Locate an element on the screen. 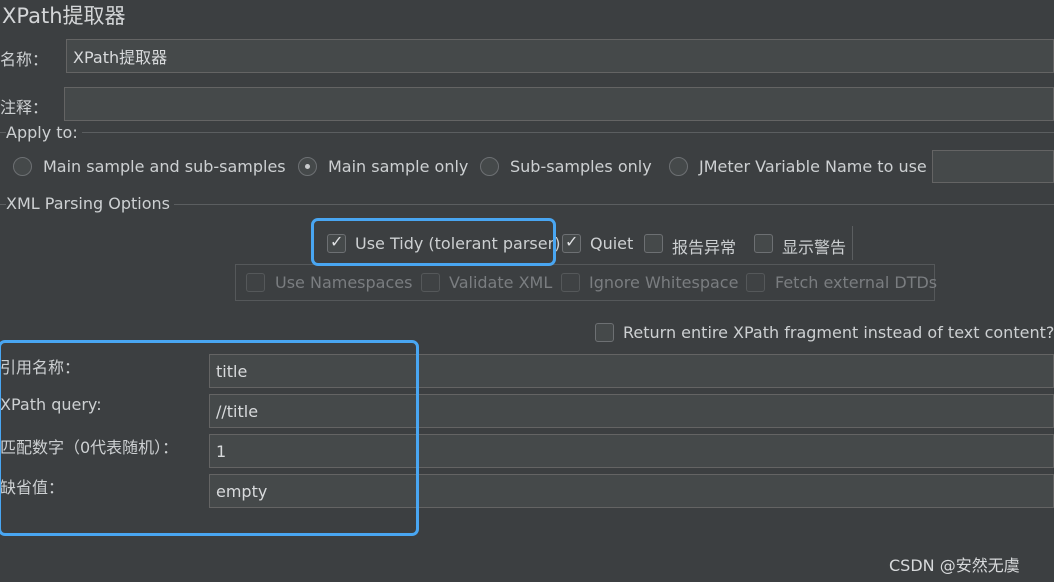 This screenshot has height=582, width=1054. validate-xml-label: Validate XML is located at coordinates (501, 282).